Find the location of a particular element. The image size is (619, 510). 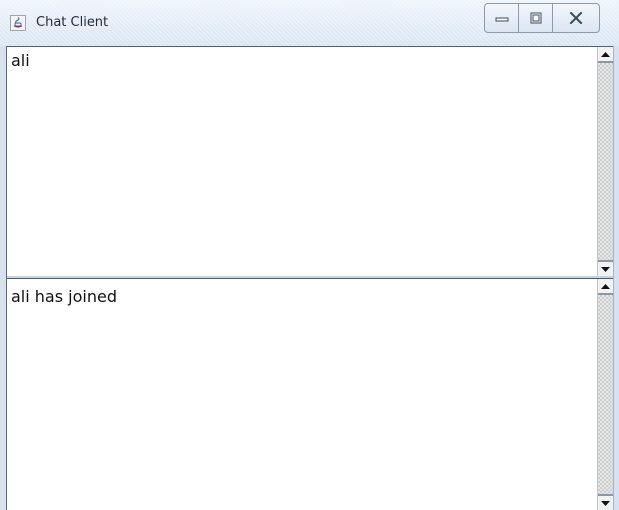

maximize-icon is located at coordinates (535, 18).